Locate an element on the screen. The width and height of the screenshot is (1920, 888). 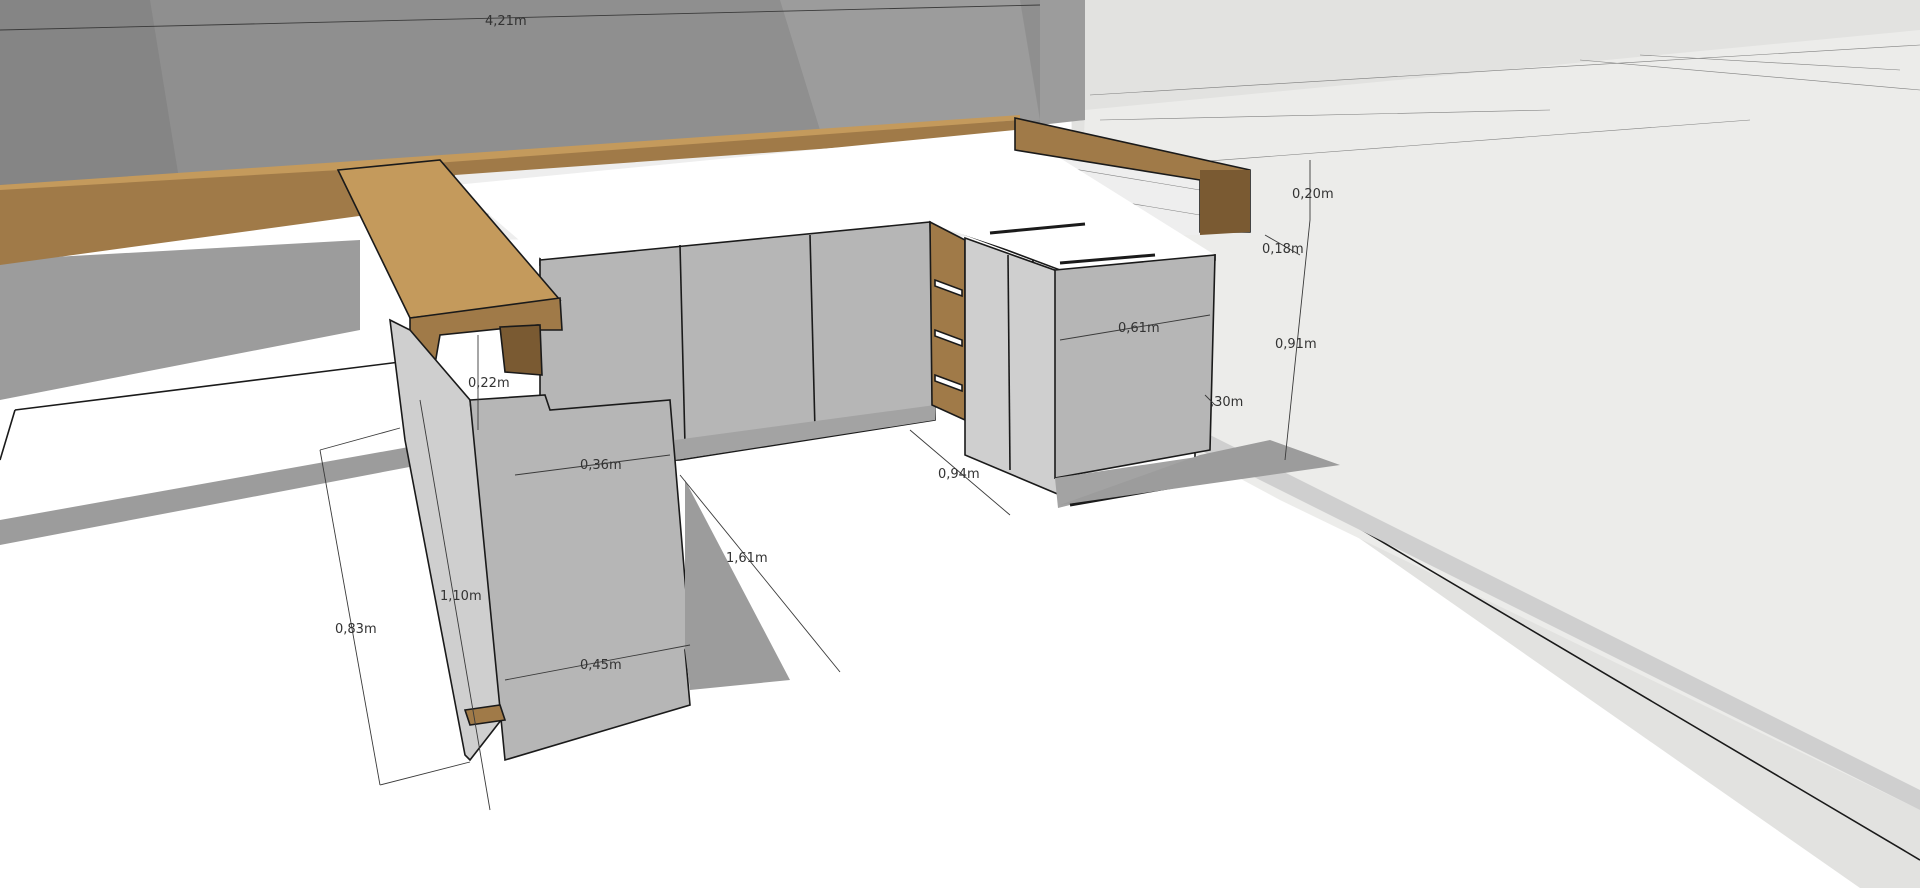
dim-bar-upper-width: 0,36m is located at coordinates (601, 465).